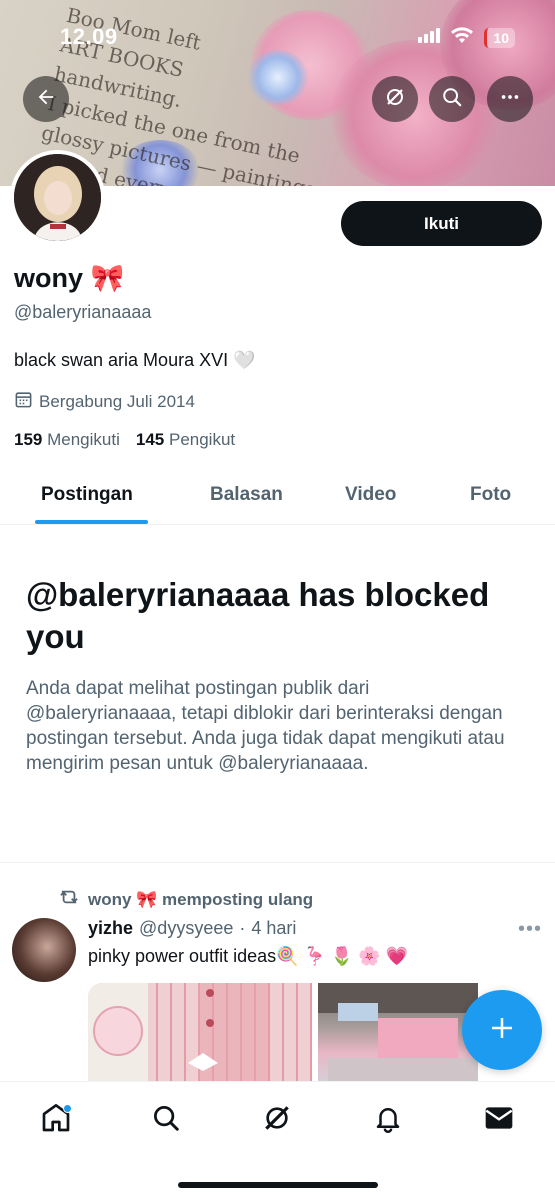 The height and width of the screenshot is (1200, 555). What do you see at coordinates (202, 439) in the screenshot?
I see `followers-label: Pengikut` at bounding box center [202, 439].